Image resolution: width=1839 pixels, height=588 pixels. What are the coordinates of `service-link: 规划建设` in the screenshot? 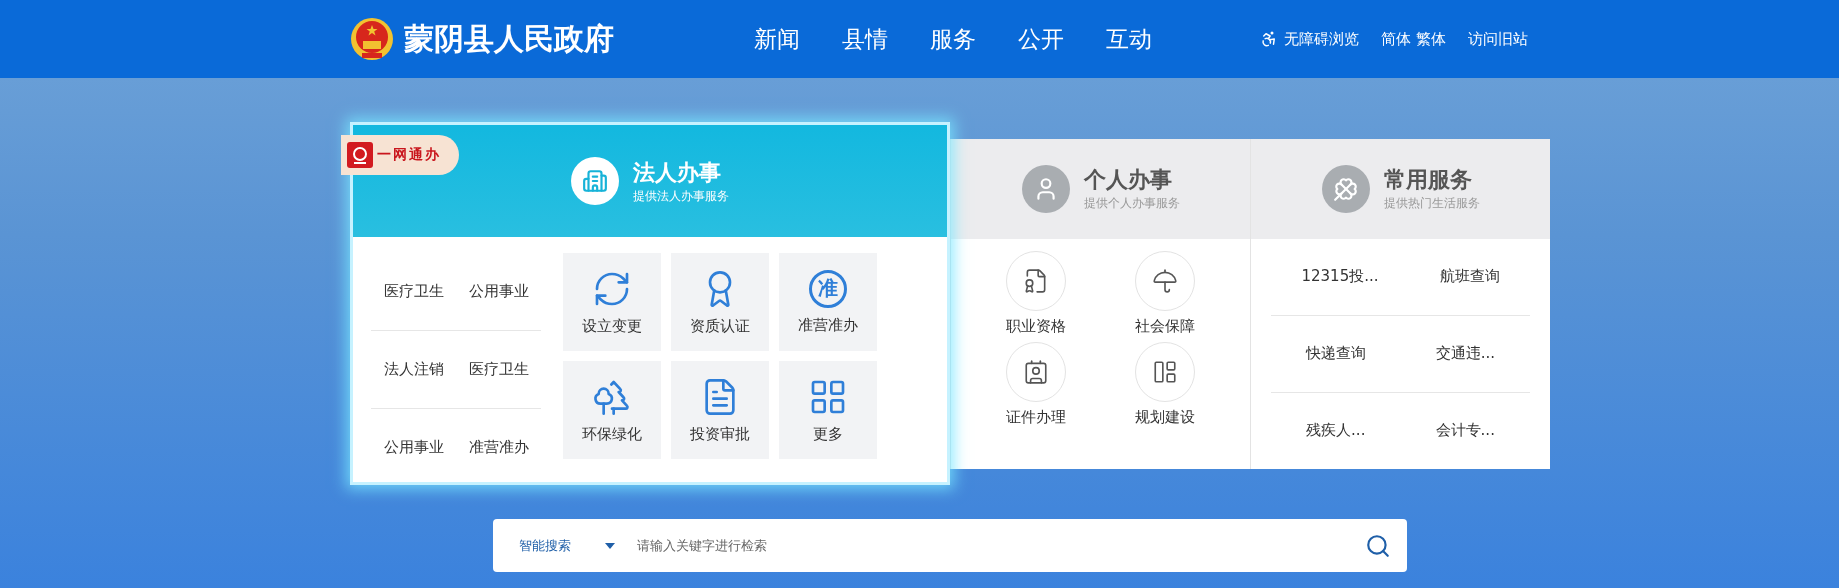 It's located at (1165, 384).